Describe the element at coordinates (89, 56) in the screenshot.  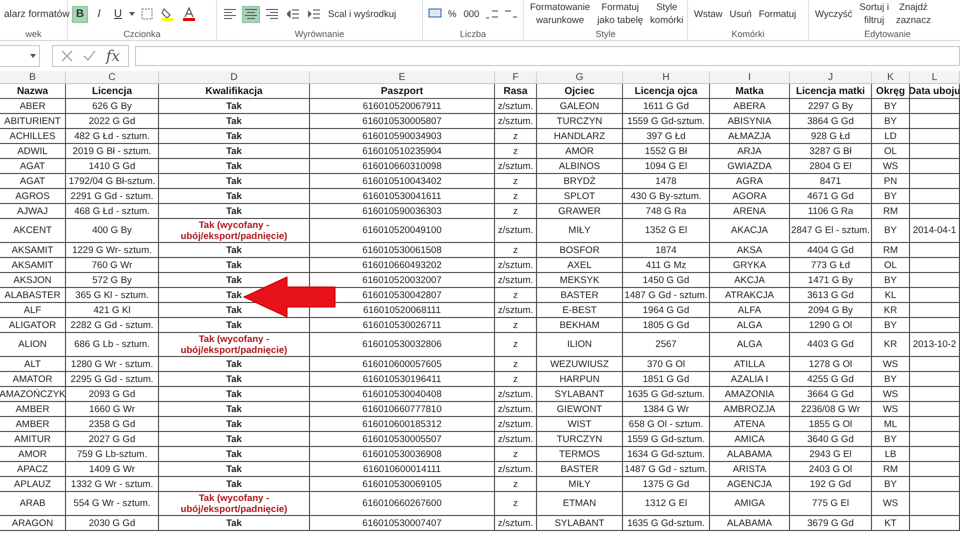
I see `check-icon` at that location.